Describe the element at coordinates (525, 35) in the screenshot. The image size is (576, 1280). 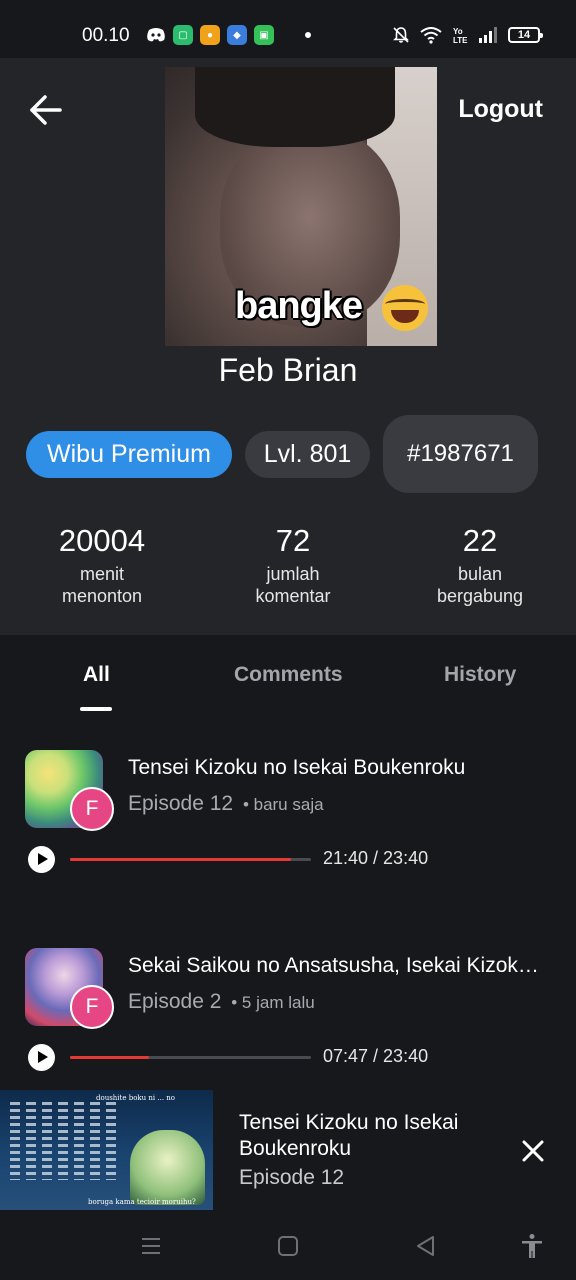
I see `battery-icon: 14` at that location.